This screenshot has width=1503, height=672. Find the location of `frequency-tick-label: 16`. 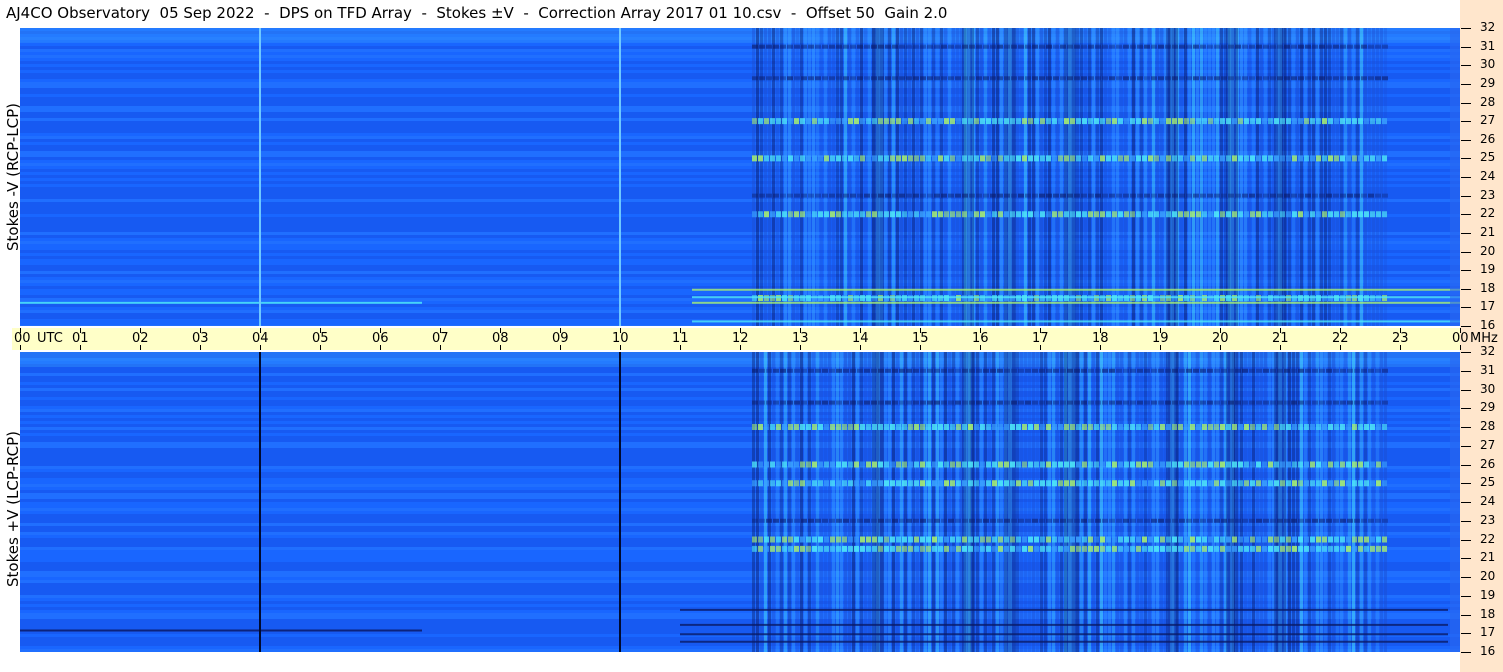

frequency-tick-label: 16 is located at coordinates (1488, 651).